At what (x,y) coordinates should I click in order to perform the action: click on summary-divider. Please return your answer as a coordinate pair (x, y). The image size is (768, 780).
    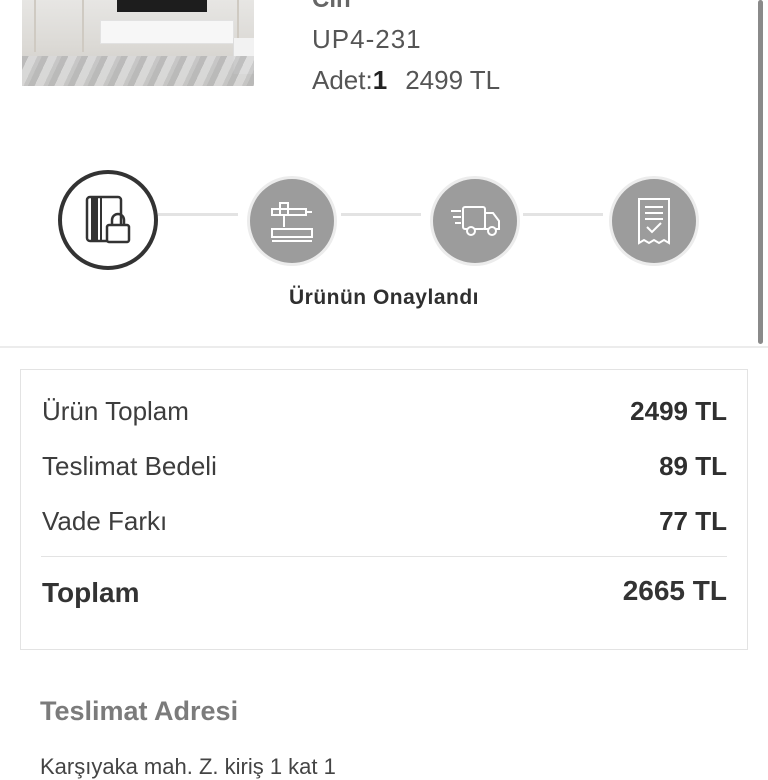
    Looking at the image, I should click on (384, 556).